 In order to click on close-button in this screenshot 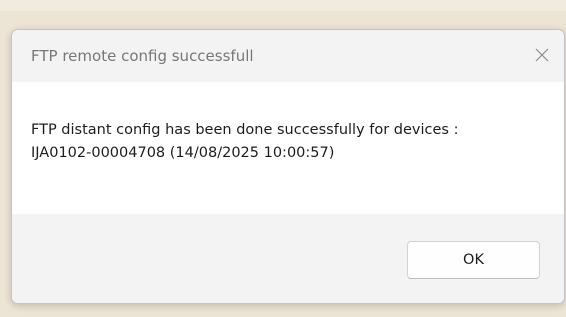, I will do `click(542, 55)`.